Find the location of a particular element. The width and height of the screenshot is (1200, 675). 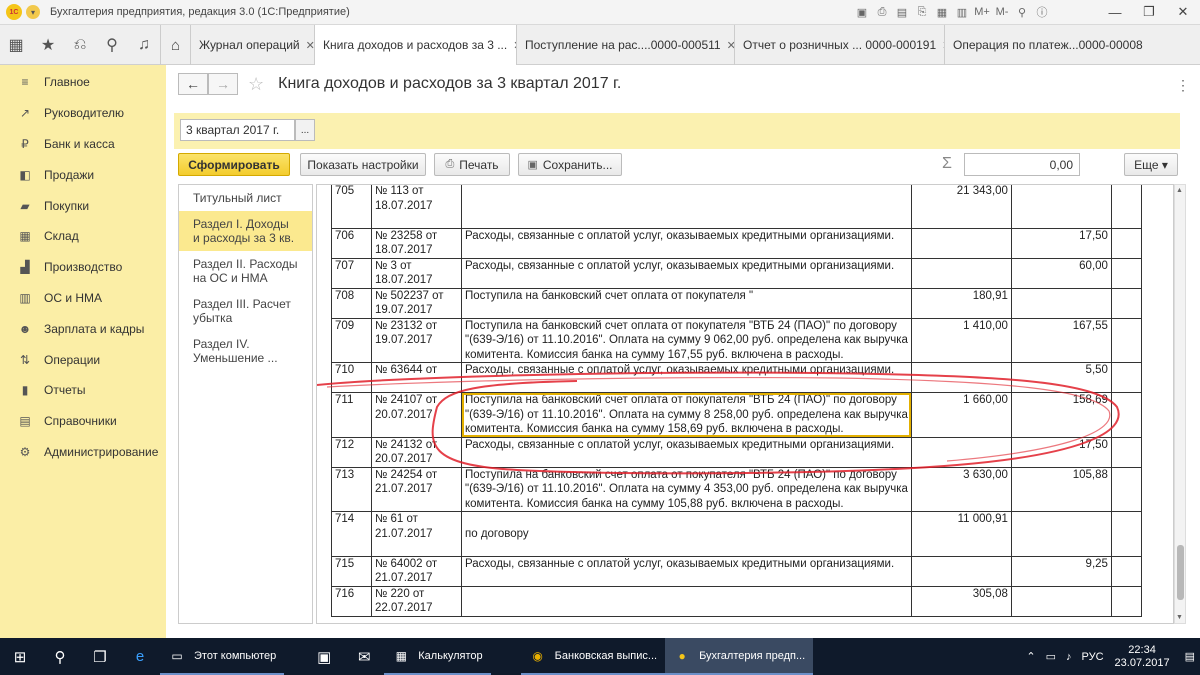

income-cell: 180,91 is located at coordinates (961, 303).